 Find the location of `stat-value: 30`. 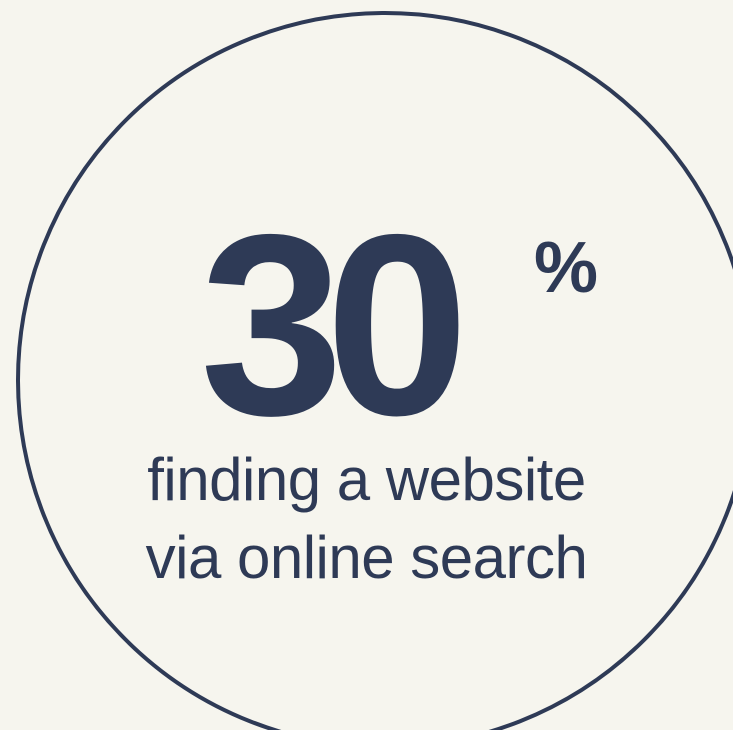

stat-value: 30 is located at coordinates (334, 324).